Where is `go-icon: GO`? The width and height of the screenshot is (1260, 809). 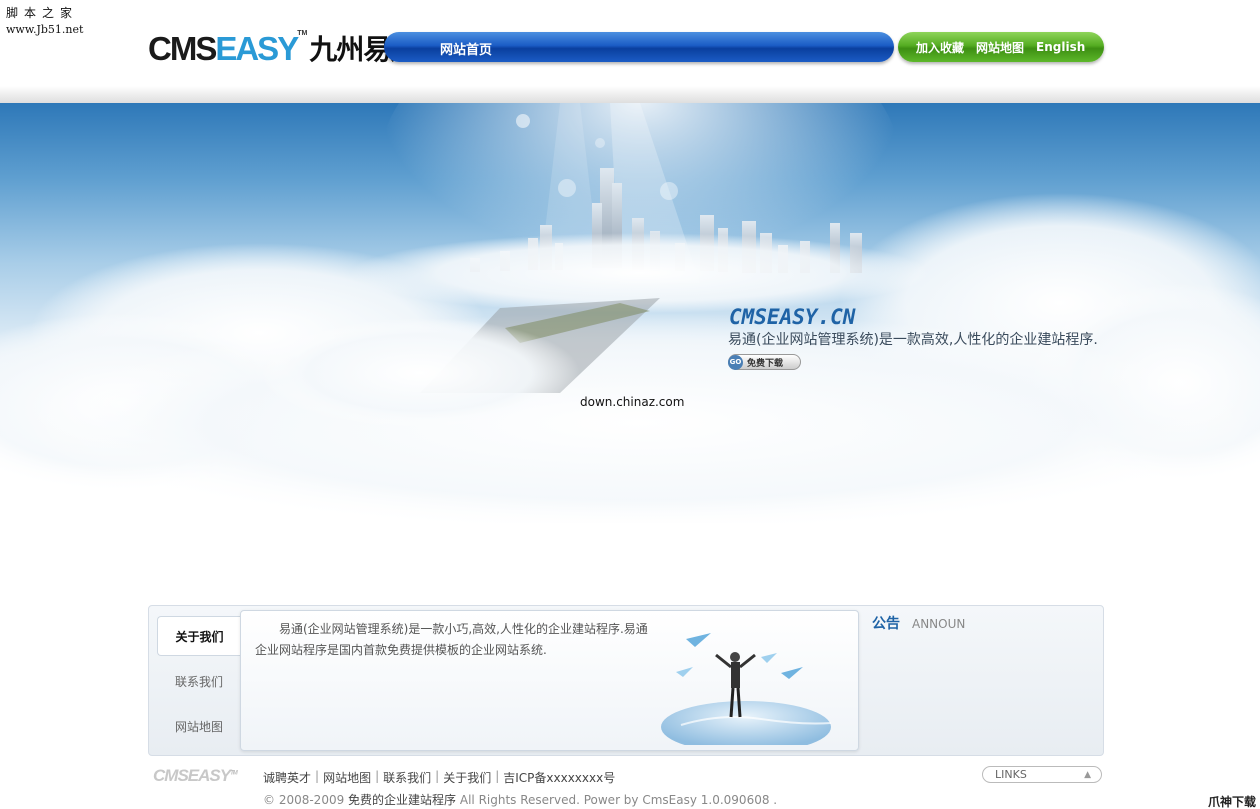 go-icon: GO is located at coordinates (735, 362).